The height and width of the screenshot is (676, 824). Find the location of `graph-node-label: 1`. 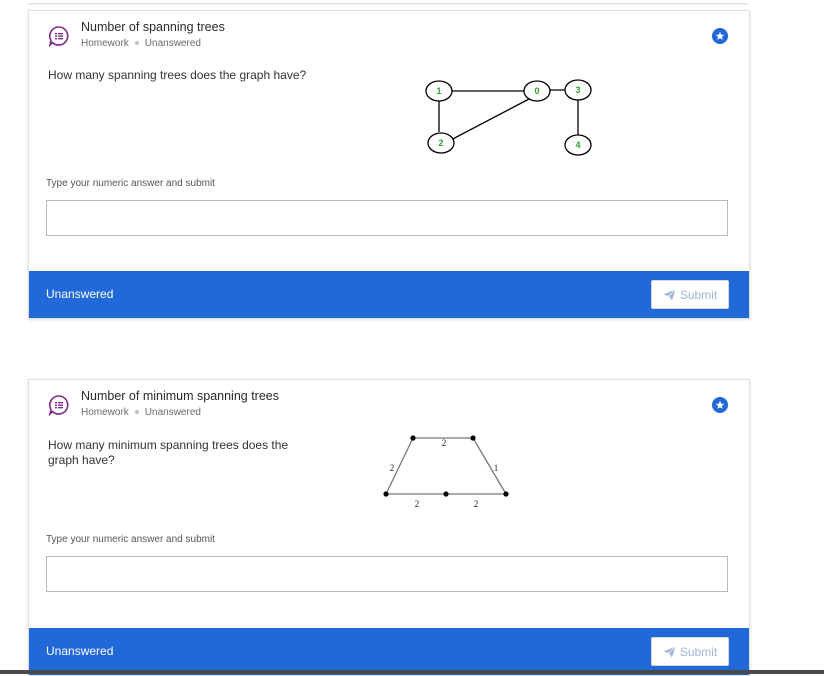

graph-node-label: 1 is located at coordinates (438, 91).